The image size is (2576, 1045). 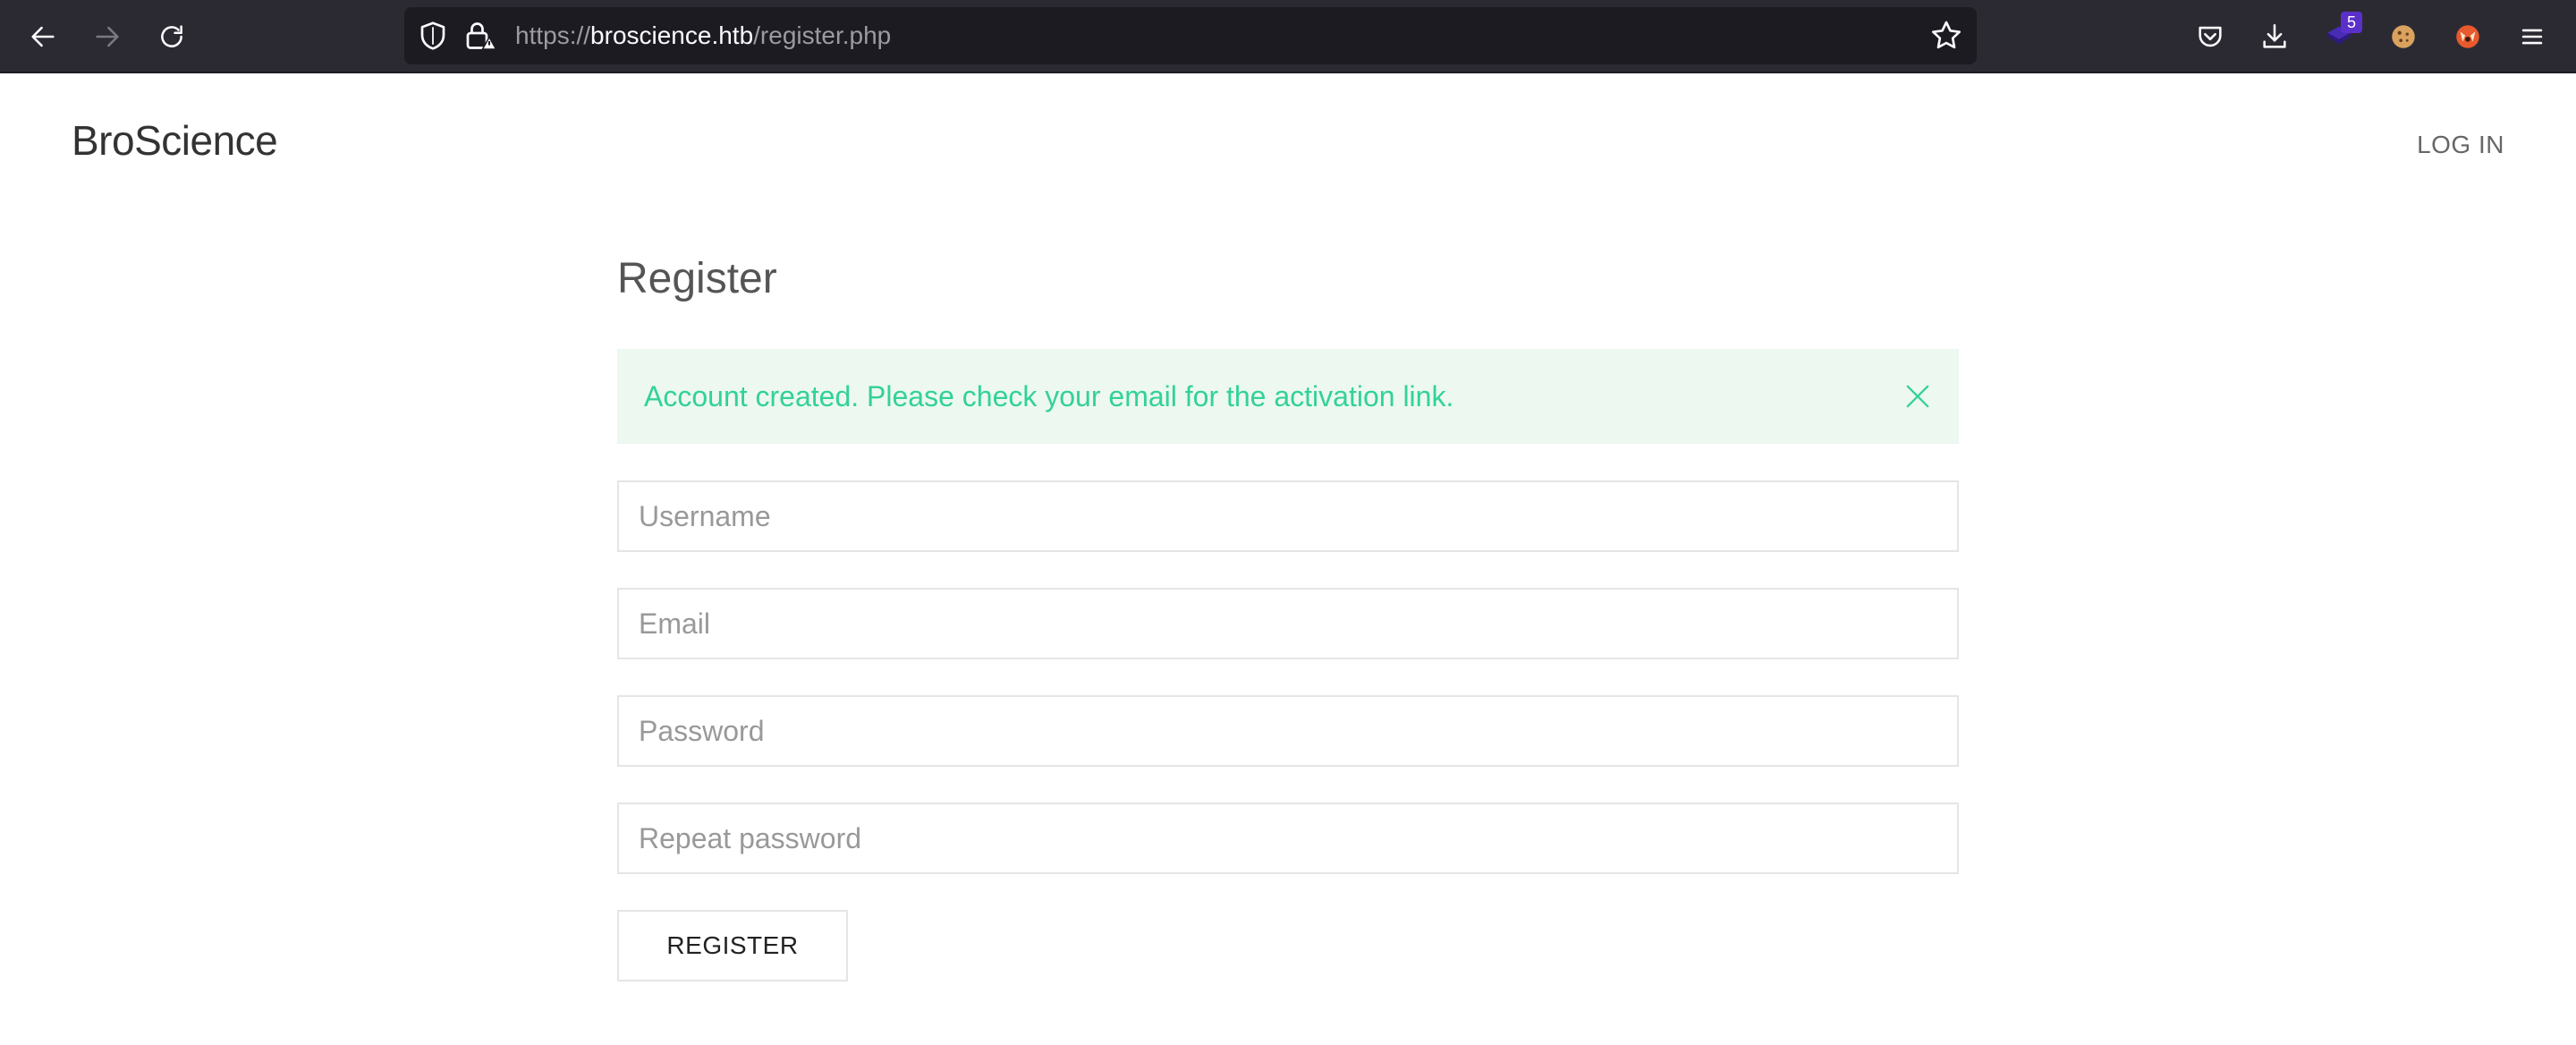 I want to click on back-button, so click(x=42, y=37).